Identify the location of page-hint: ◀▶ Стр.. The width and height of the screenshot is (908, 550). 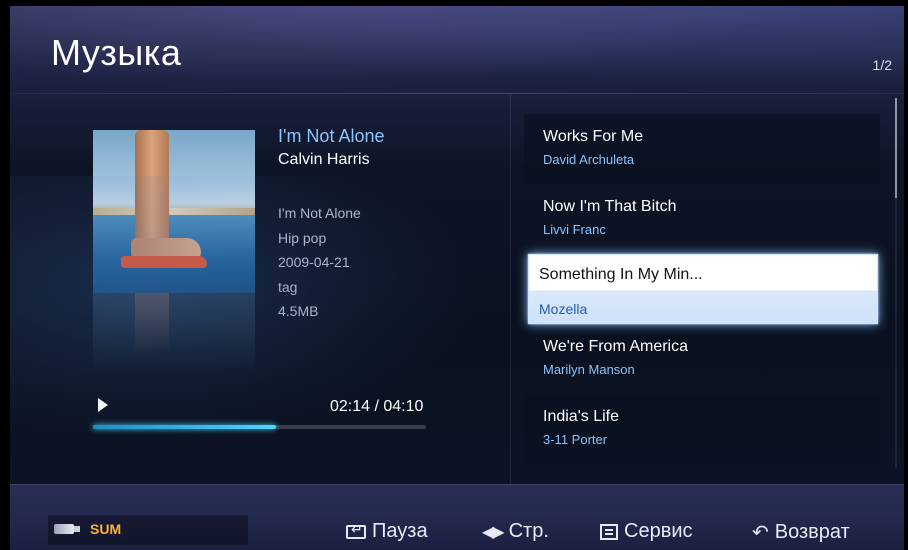
(515, 531).